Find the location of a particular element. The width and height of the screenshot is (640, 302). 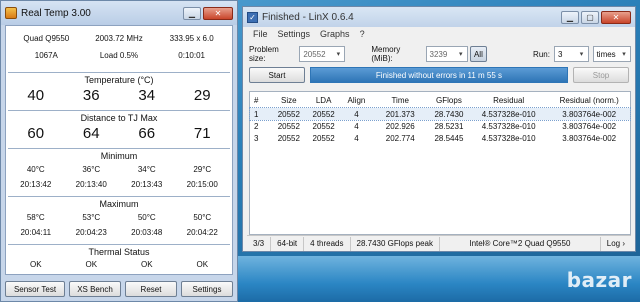

col-residual-norm: Residual (norm.) is located at coordinates (589, 100).